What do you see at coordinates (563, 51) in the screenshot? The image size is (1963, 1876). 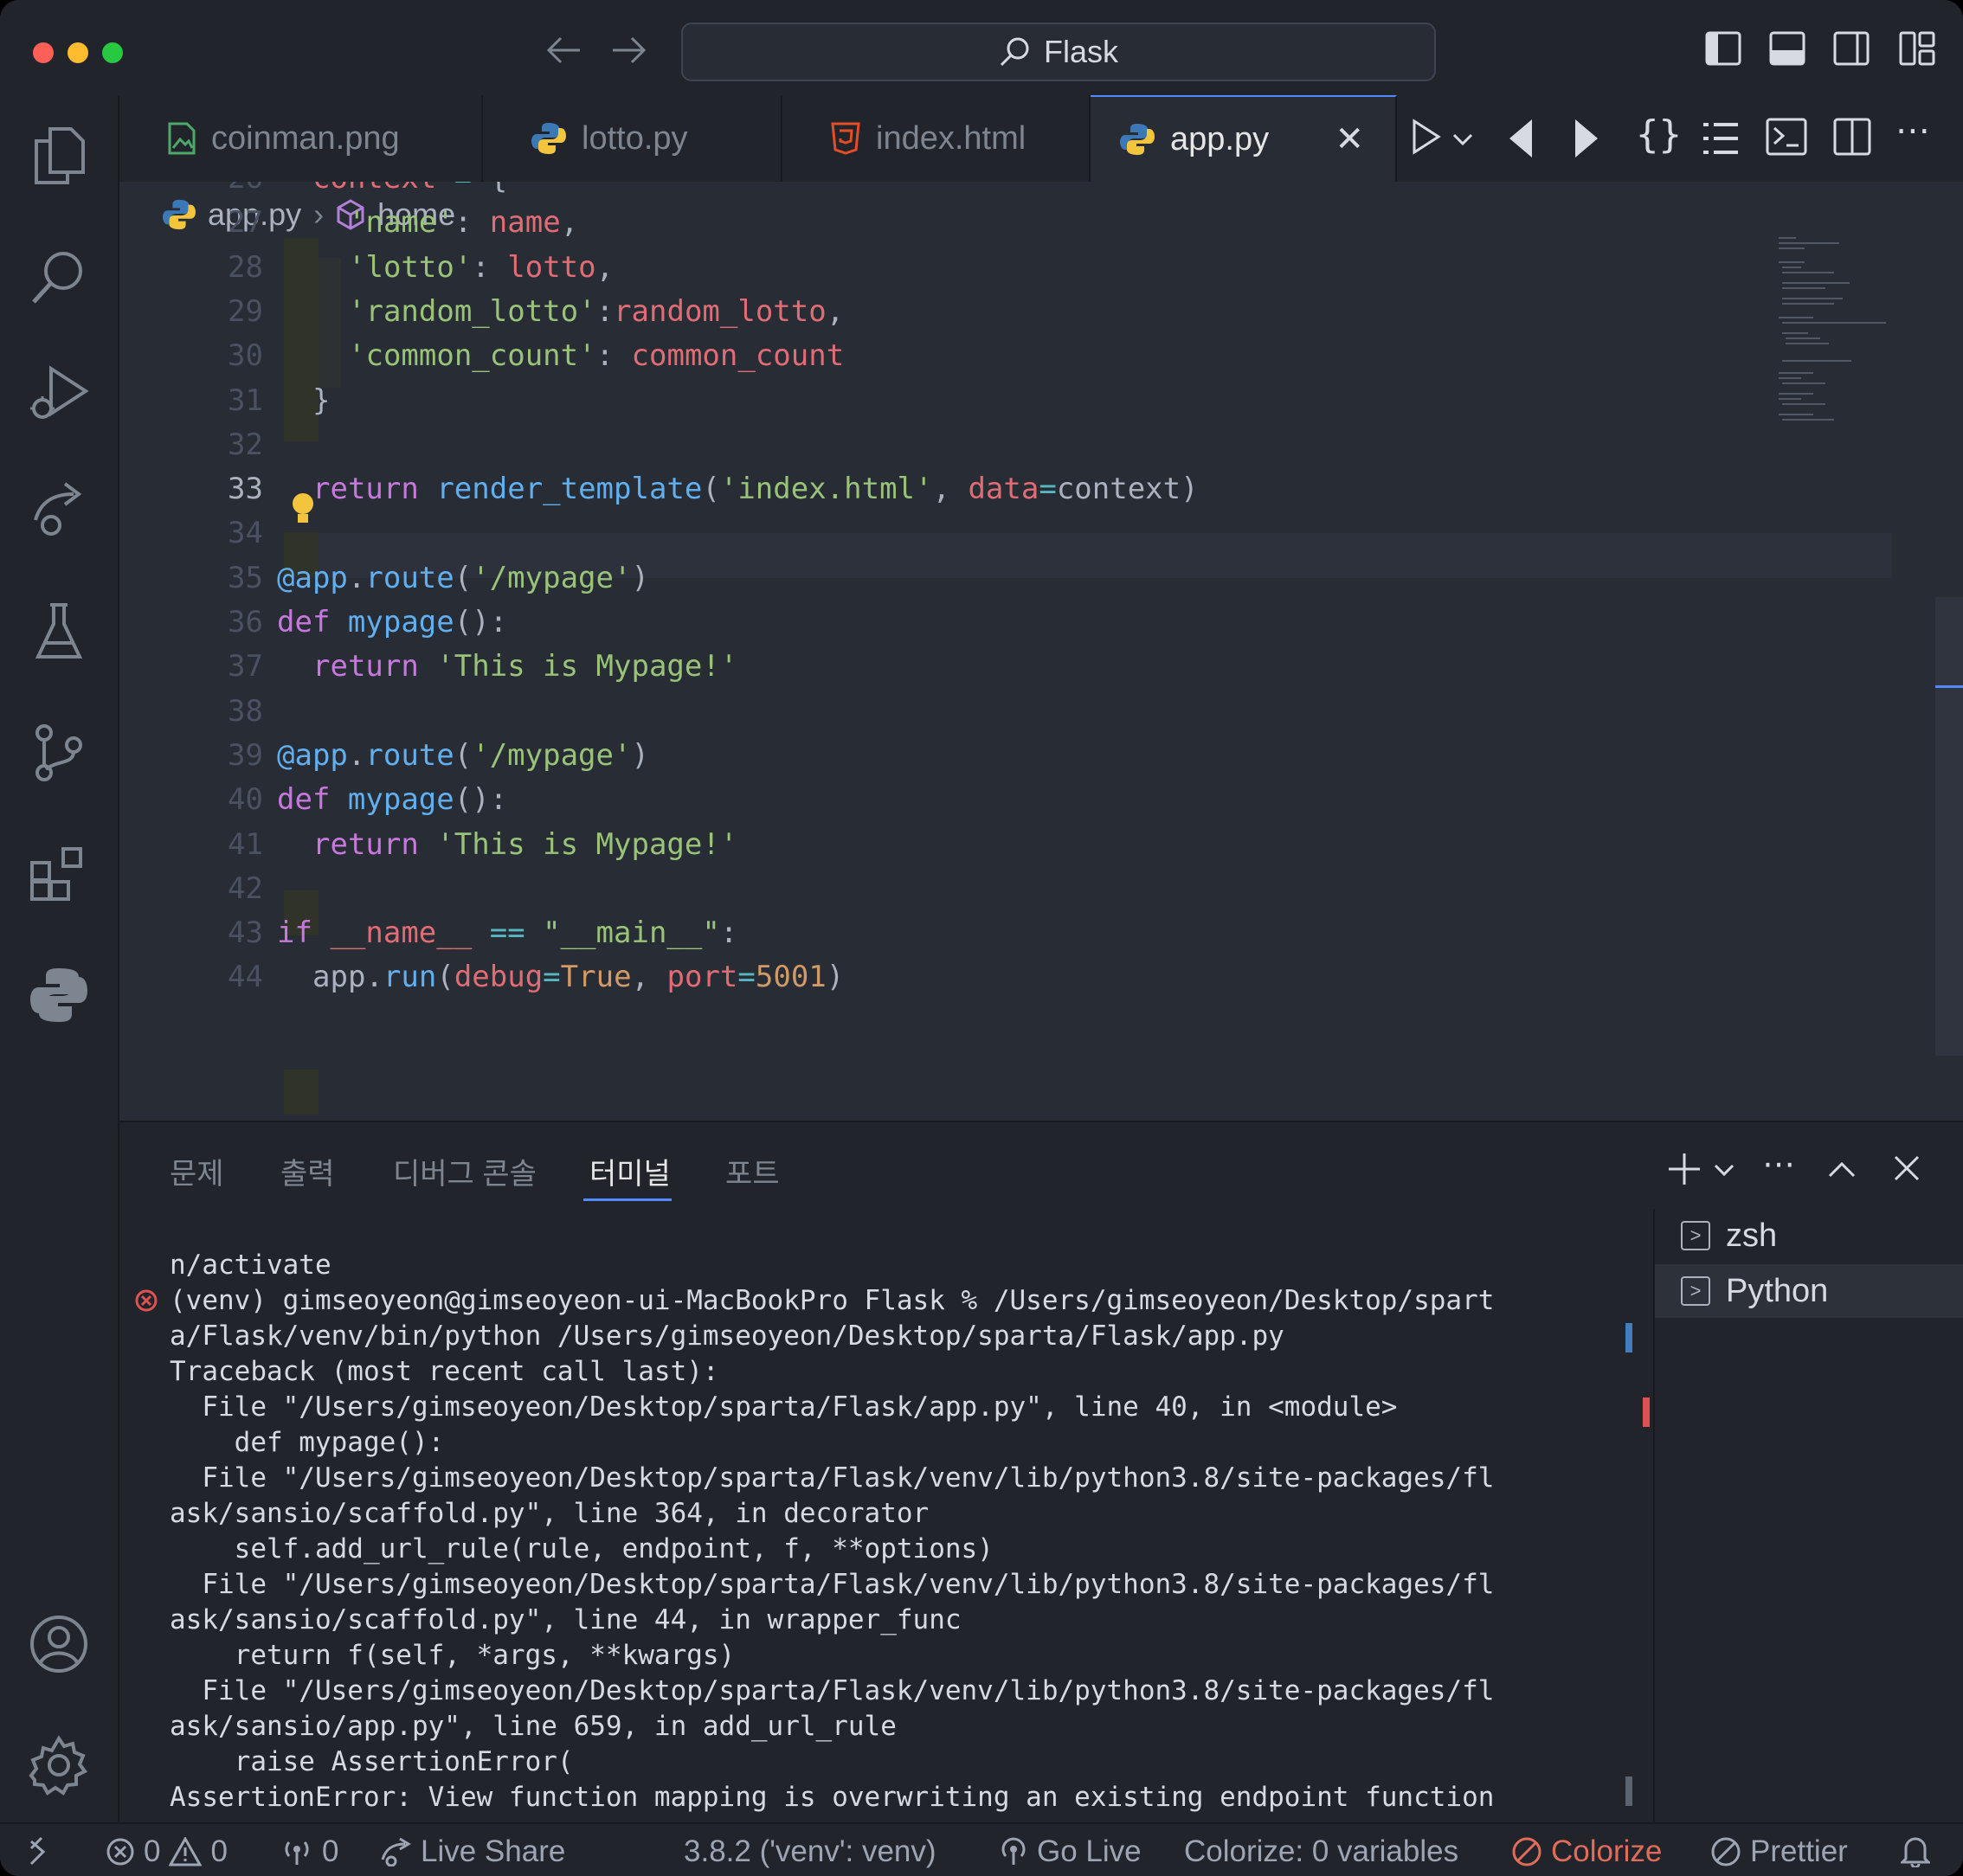 I see `back-arrow-icon` at bounding box center [563, 51].